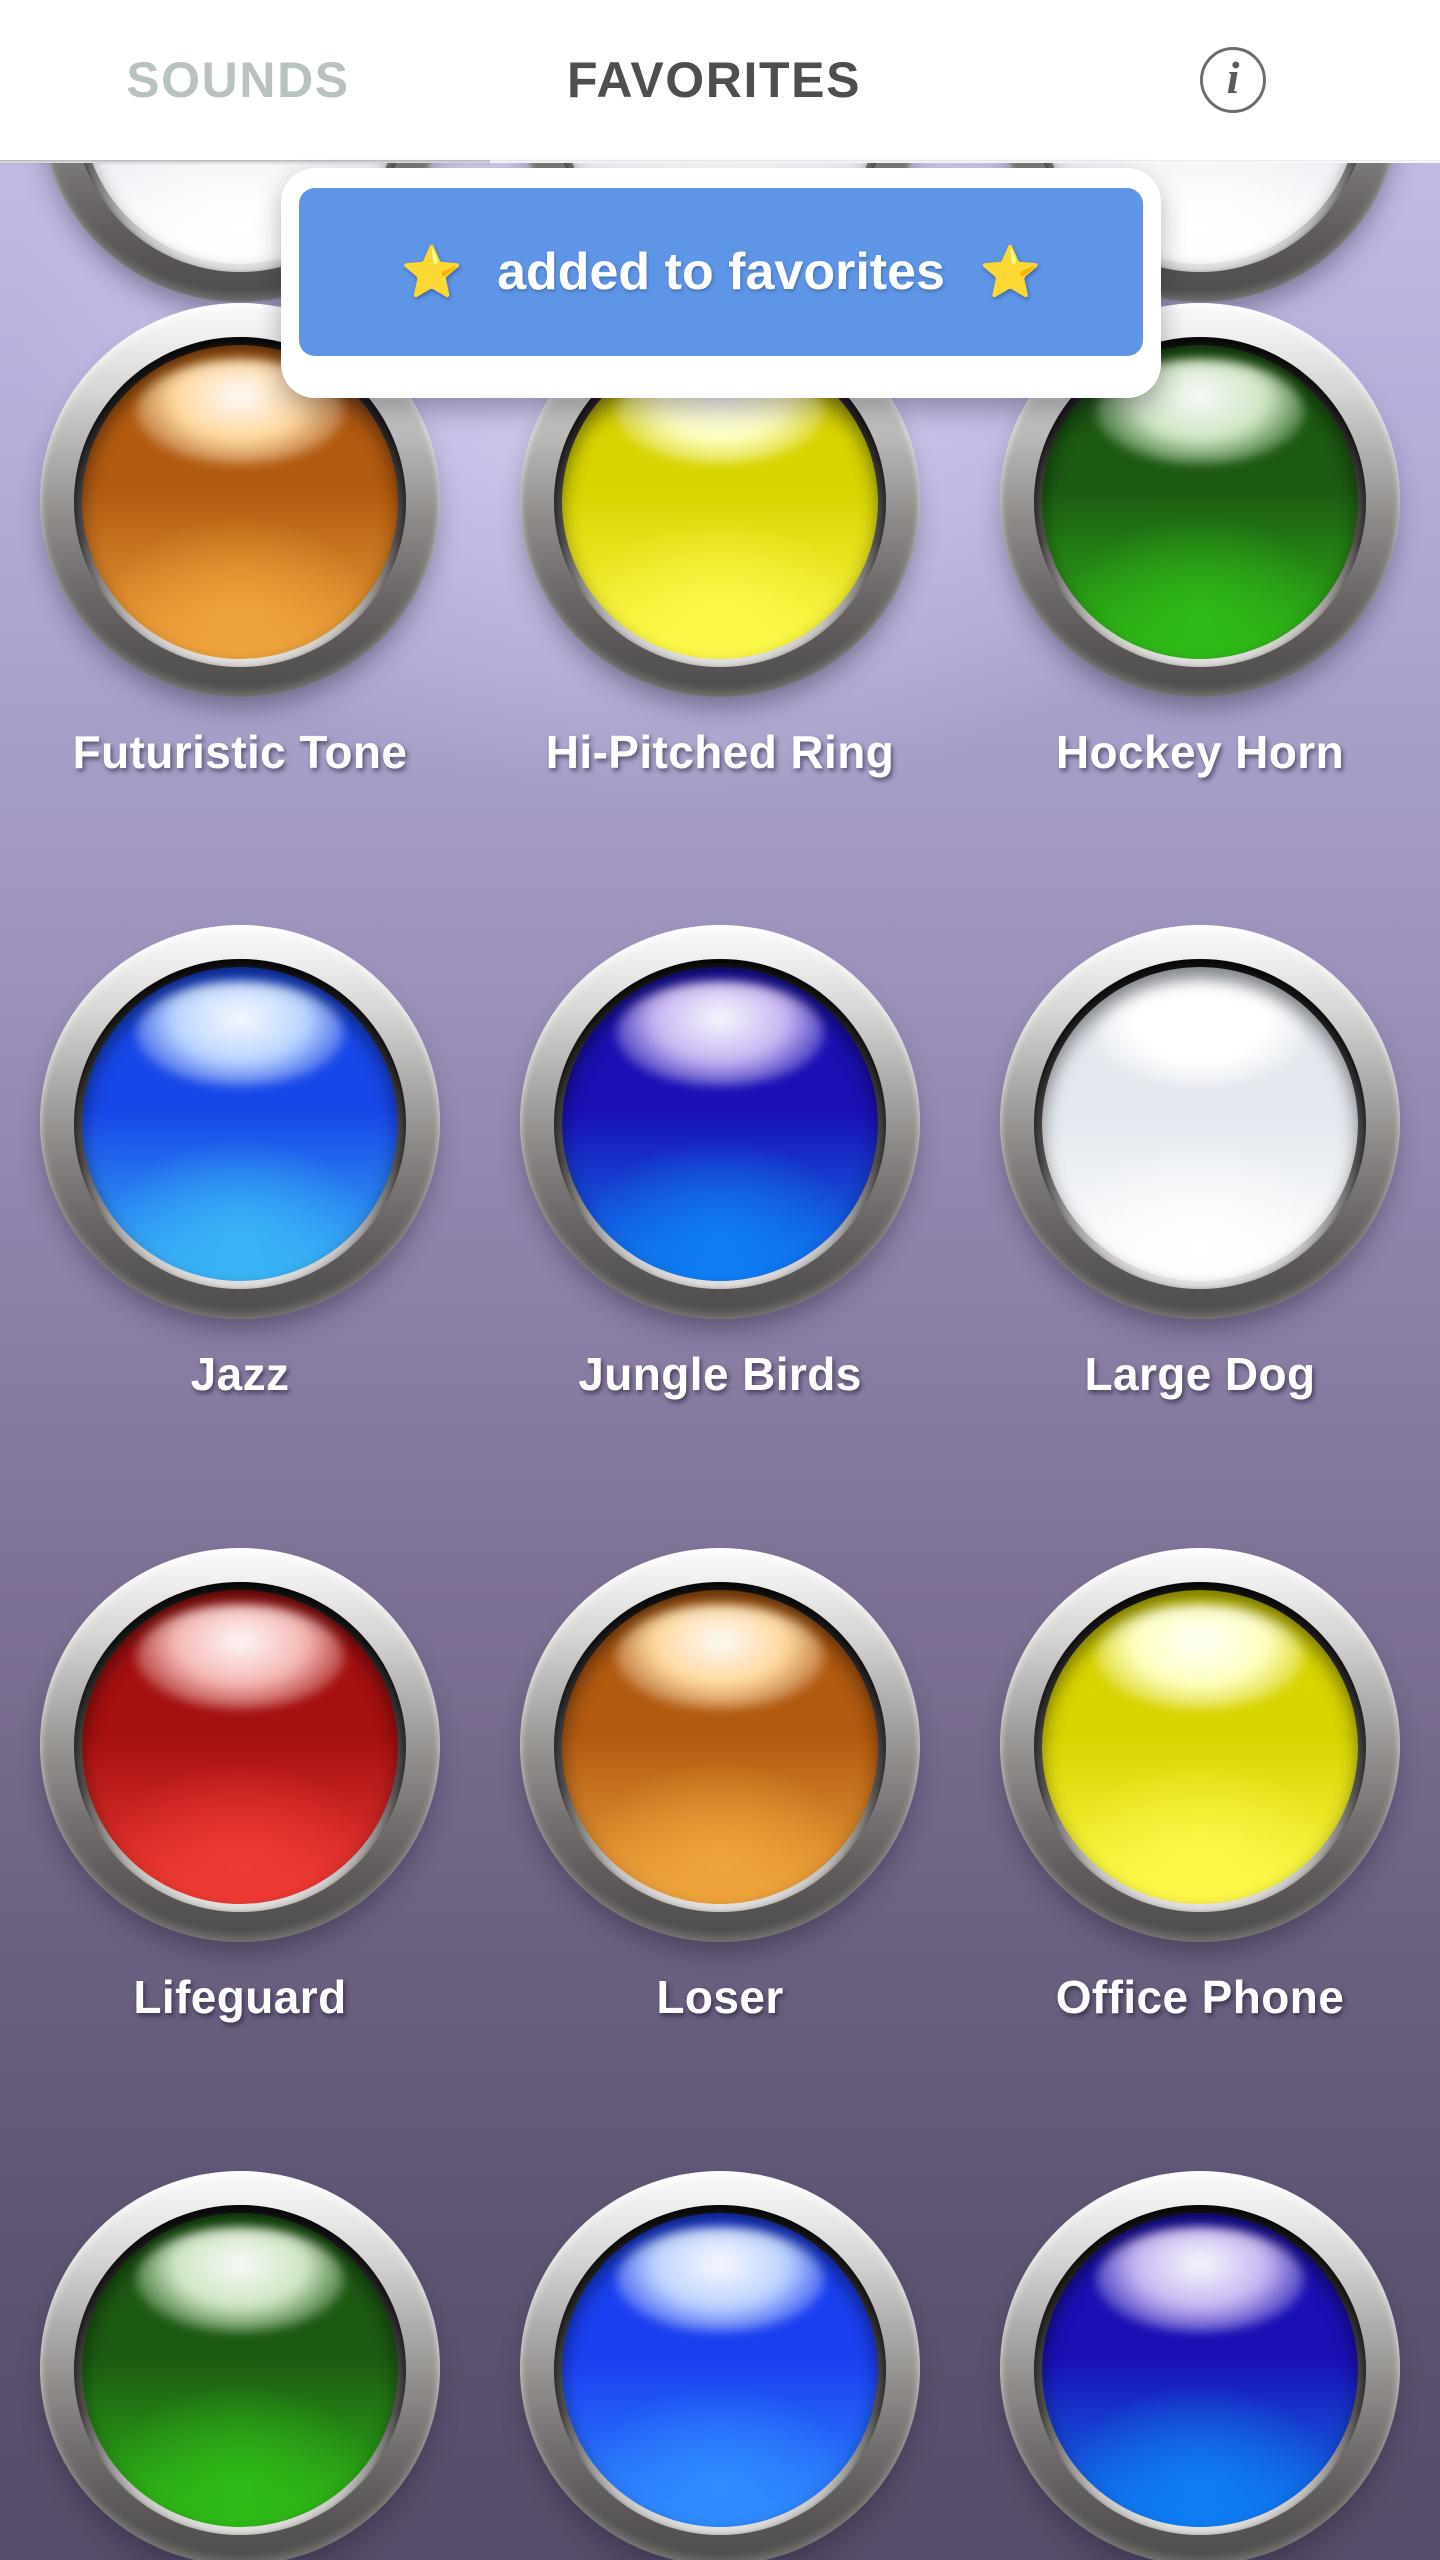 Image resolution: width=1440 pixels, height=2560 pixels. Describe the element at coordinates (1010, 272) in the screenshot. I see `star-icon-right: ⭐` at that location.